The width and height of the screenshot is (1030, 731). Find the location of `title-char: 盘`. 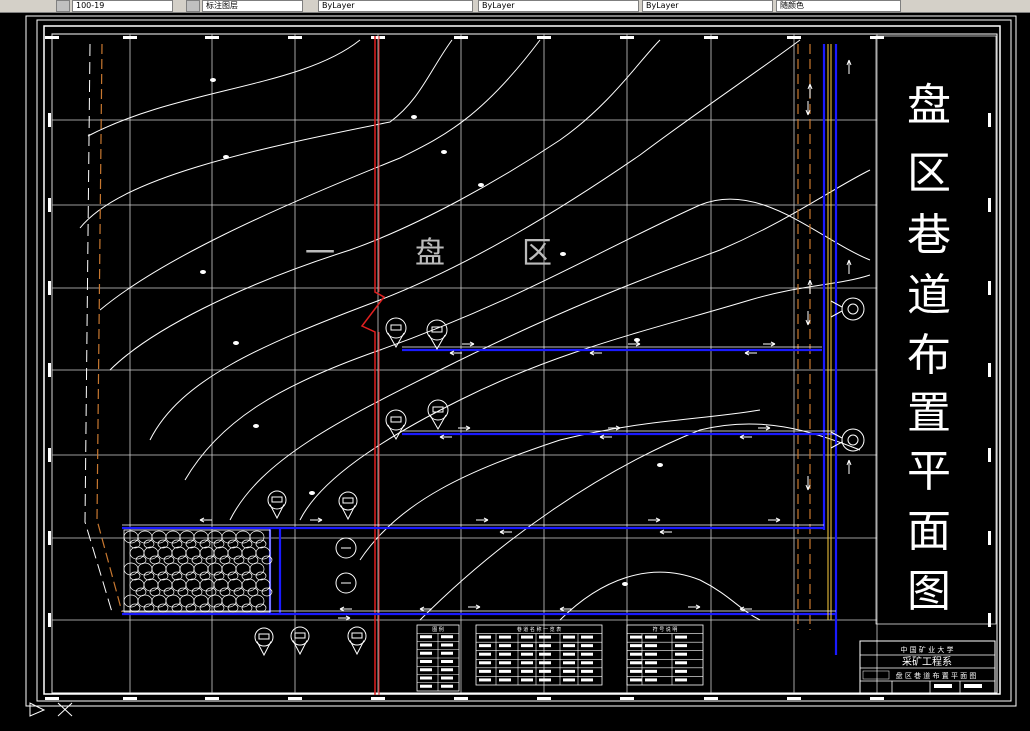

title-char: 盘 is located at coordinates (929, 105).